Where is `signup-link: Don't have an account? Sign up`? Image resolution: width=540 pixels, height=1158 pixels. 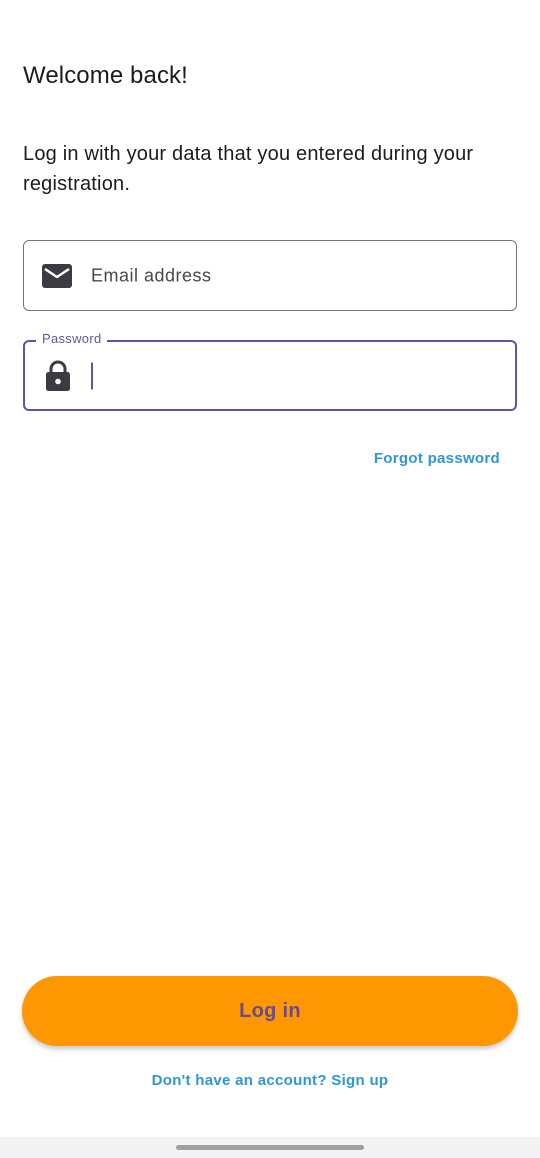
signup-link: Don't have an account? Sign up is located at coordinates (270, 1080).